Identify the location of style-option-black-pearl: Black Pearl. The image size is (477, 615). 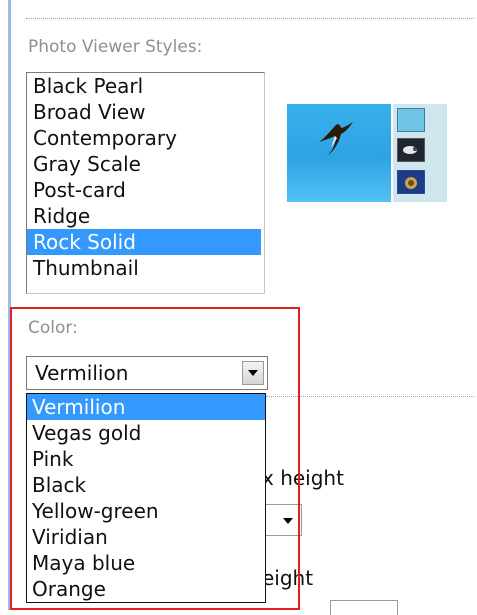
(145, 86).